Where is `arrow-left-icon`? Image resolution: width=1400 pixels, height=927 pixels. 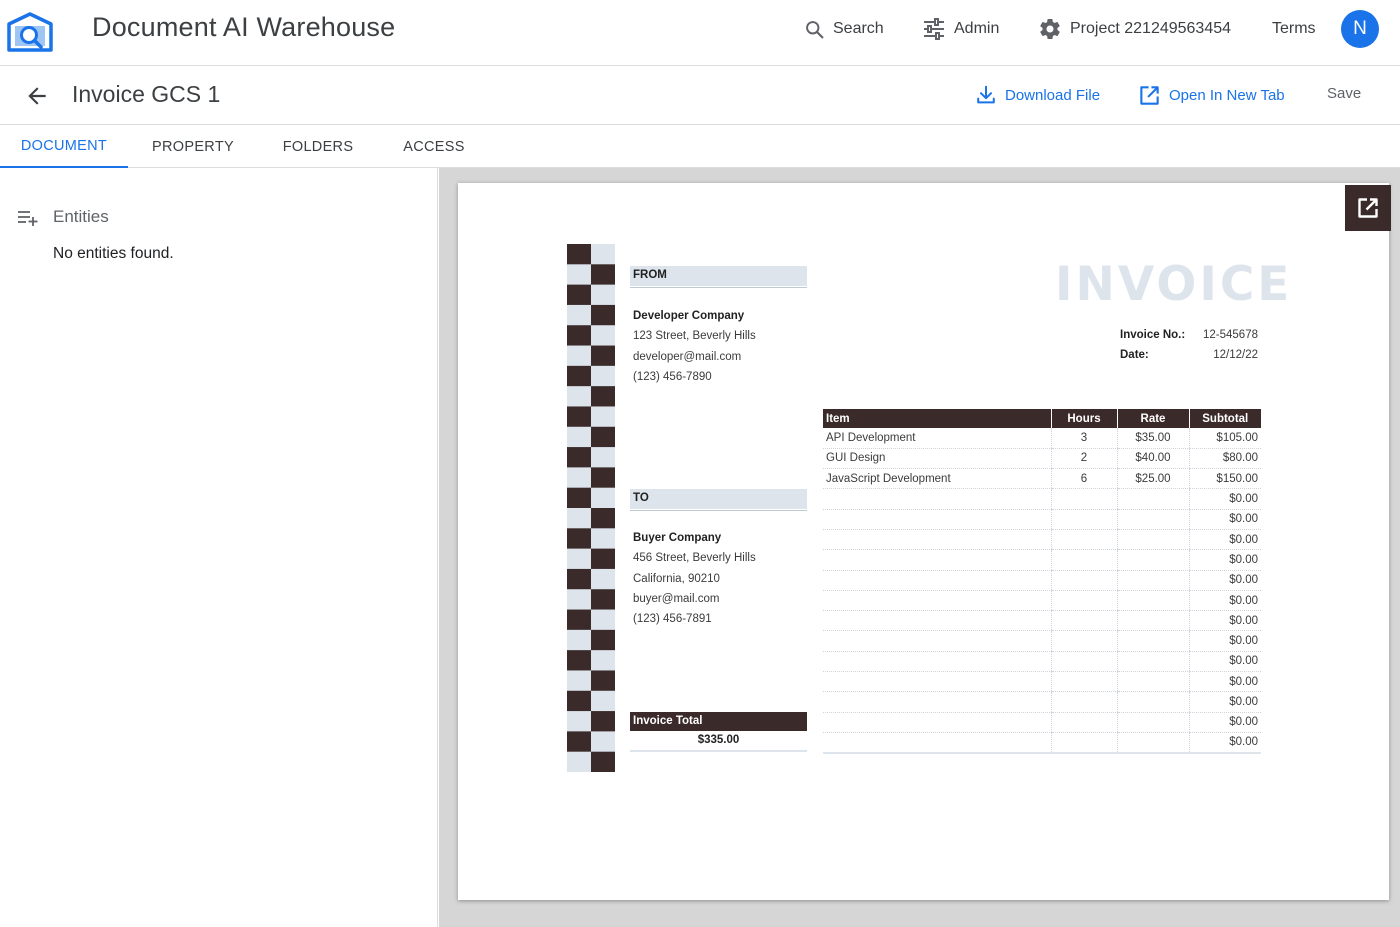
arrow-left-icon is located at coordinates (37, 96).